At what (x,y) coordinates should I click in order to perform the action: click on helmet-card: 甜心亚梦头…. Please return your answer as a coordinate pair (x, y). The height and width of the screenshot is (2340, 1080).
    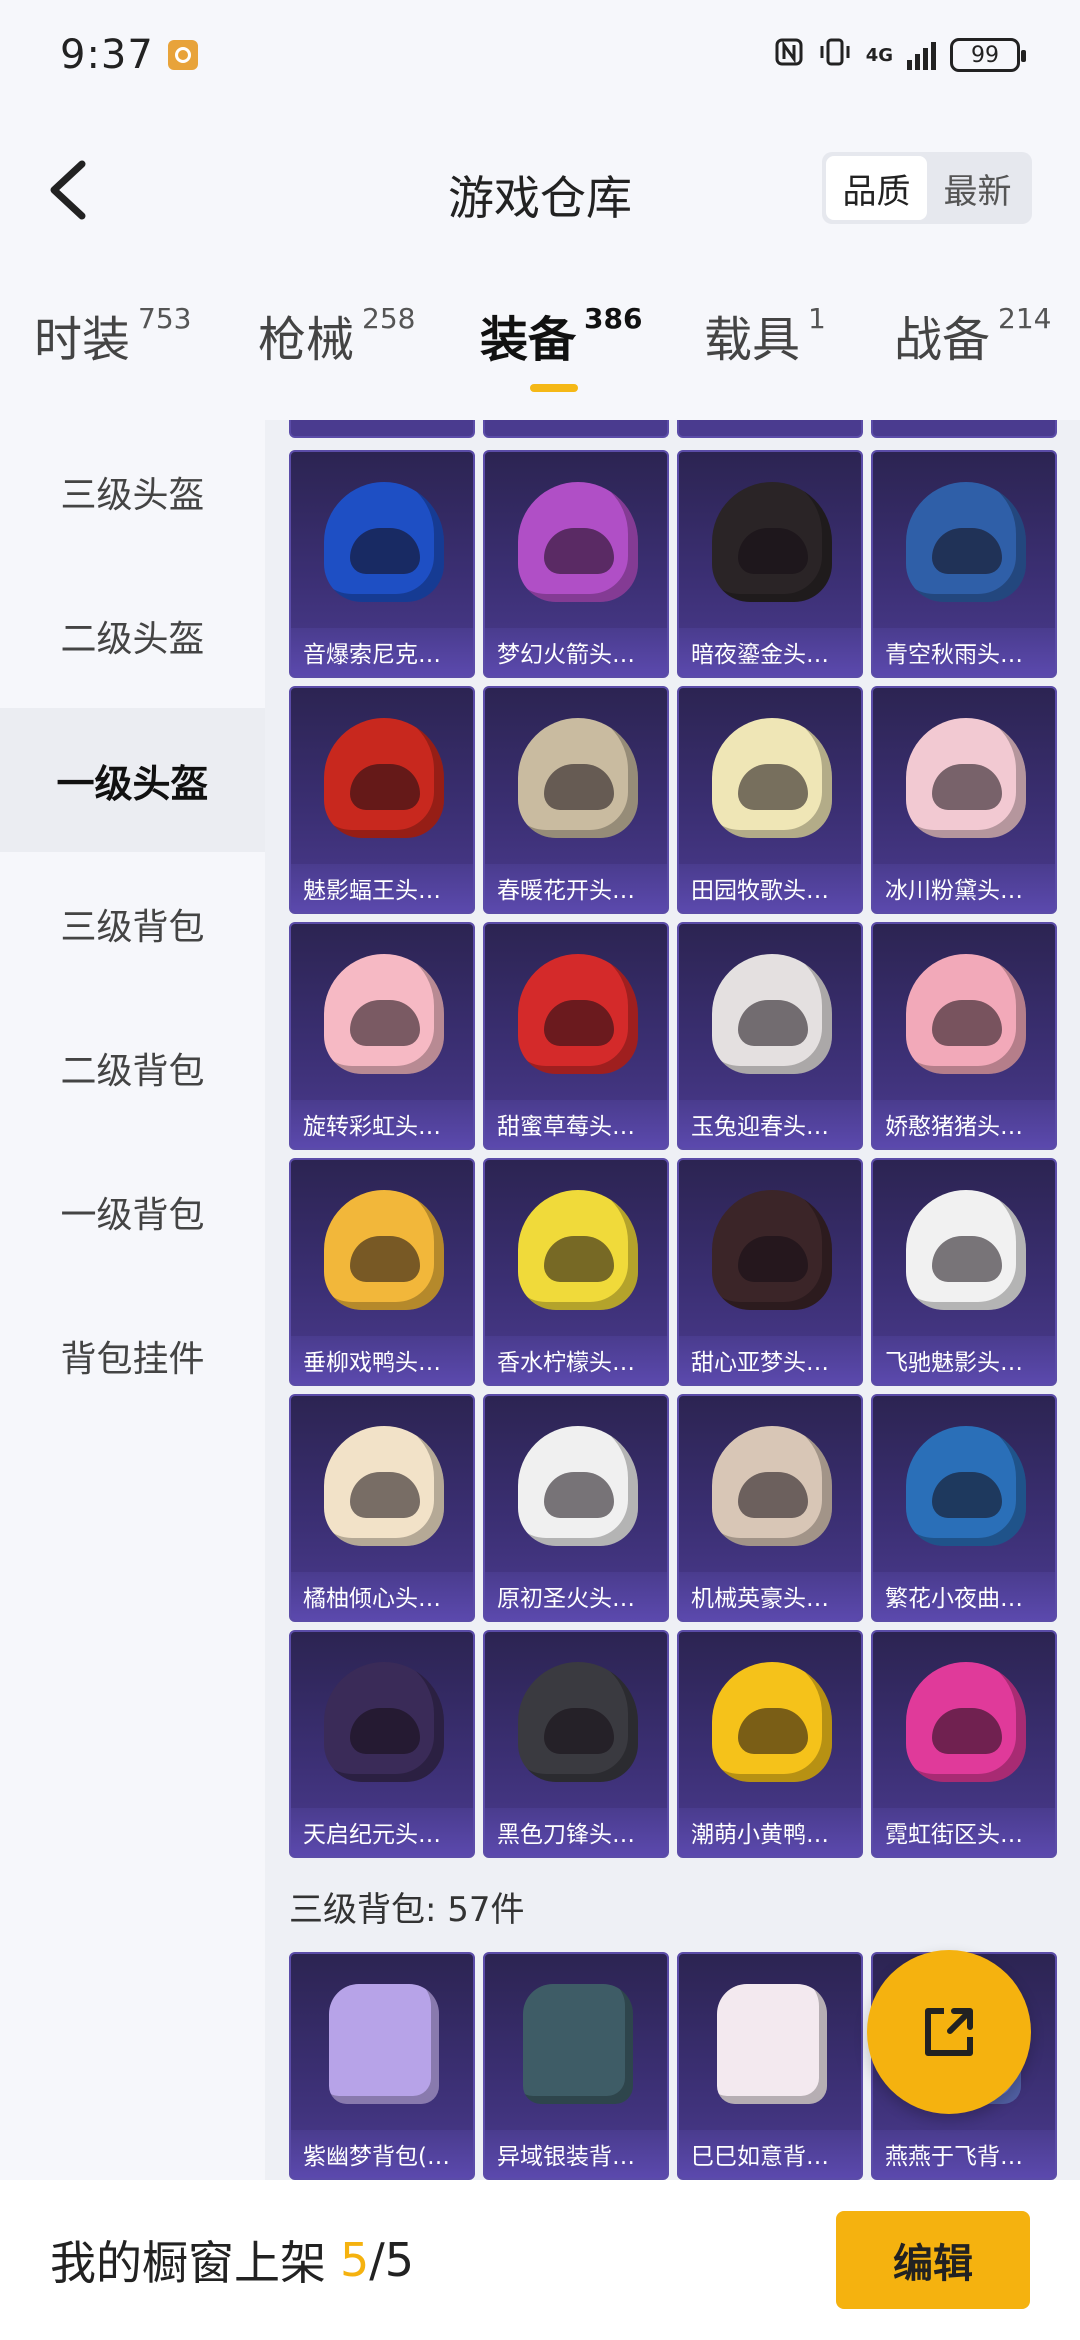
    Looking at the image, I should click on (770, 1272).